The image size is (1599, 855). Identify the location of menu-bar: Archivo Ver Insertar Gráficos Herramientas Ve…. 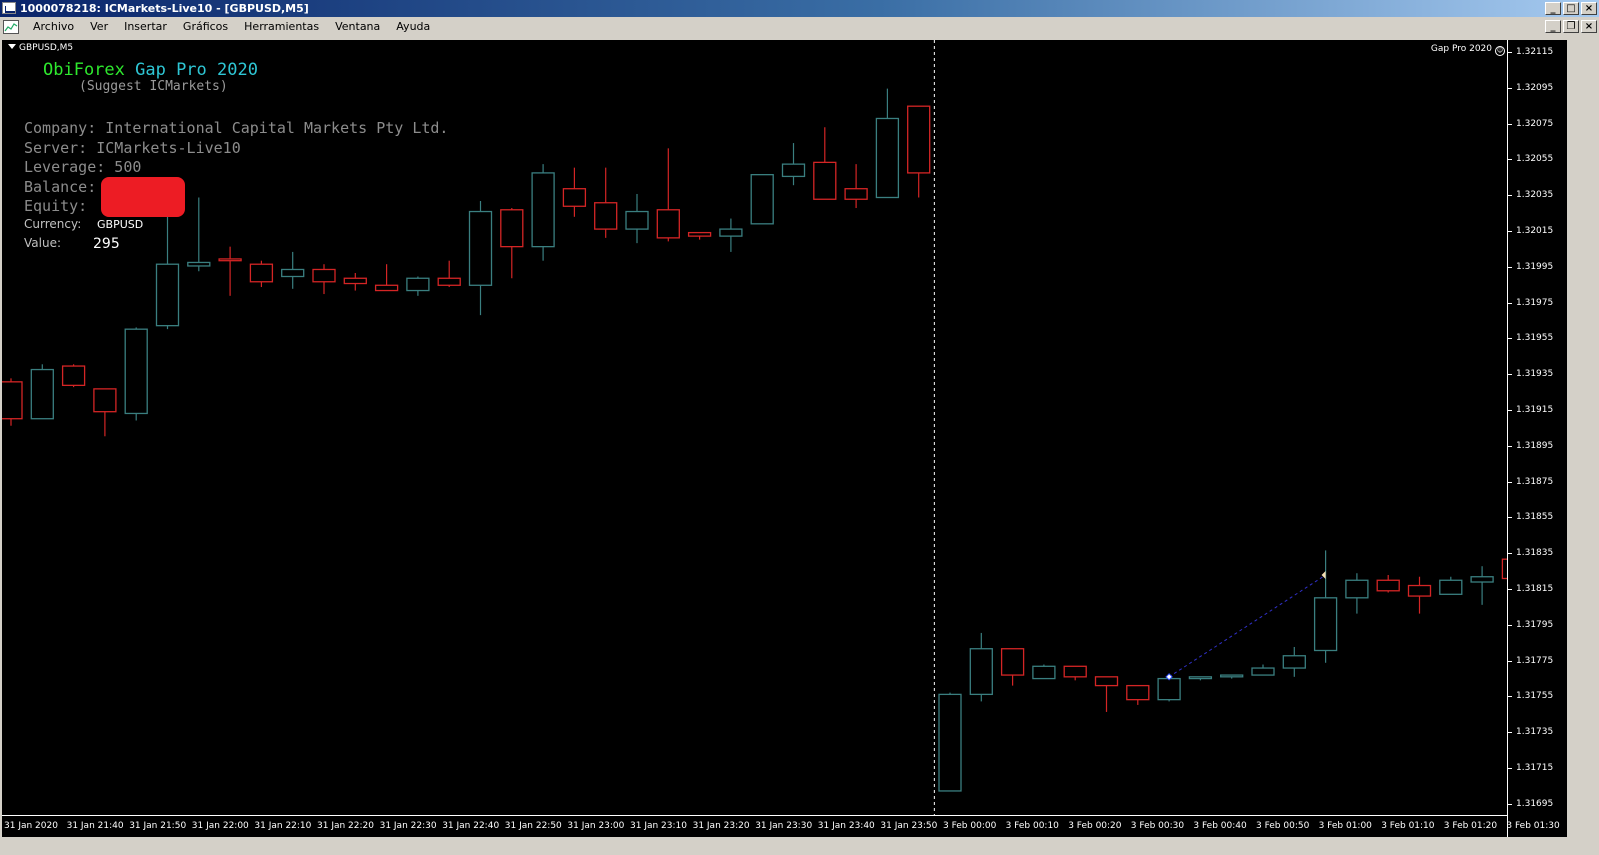
(799, 27).